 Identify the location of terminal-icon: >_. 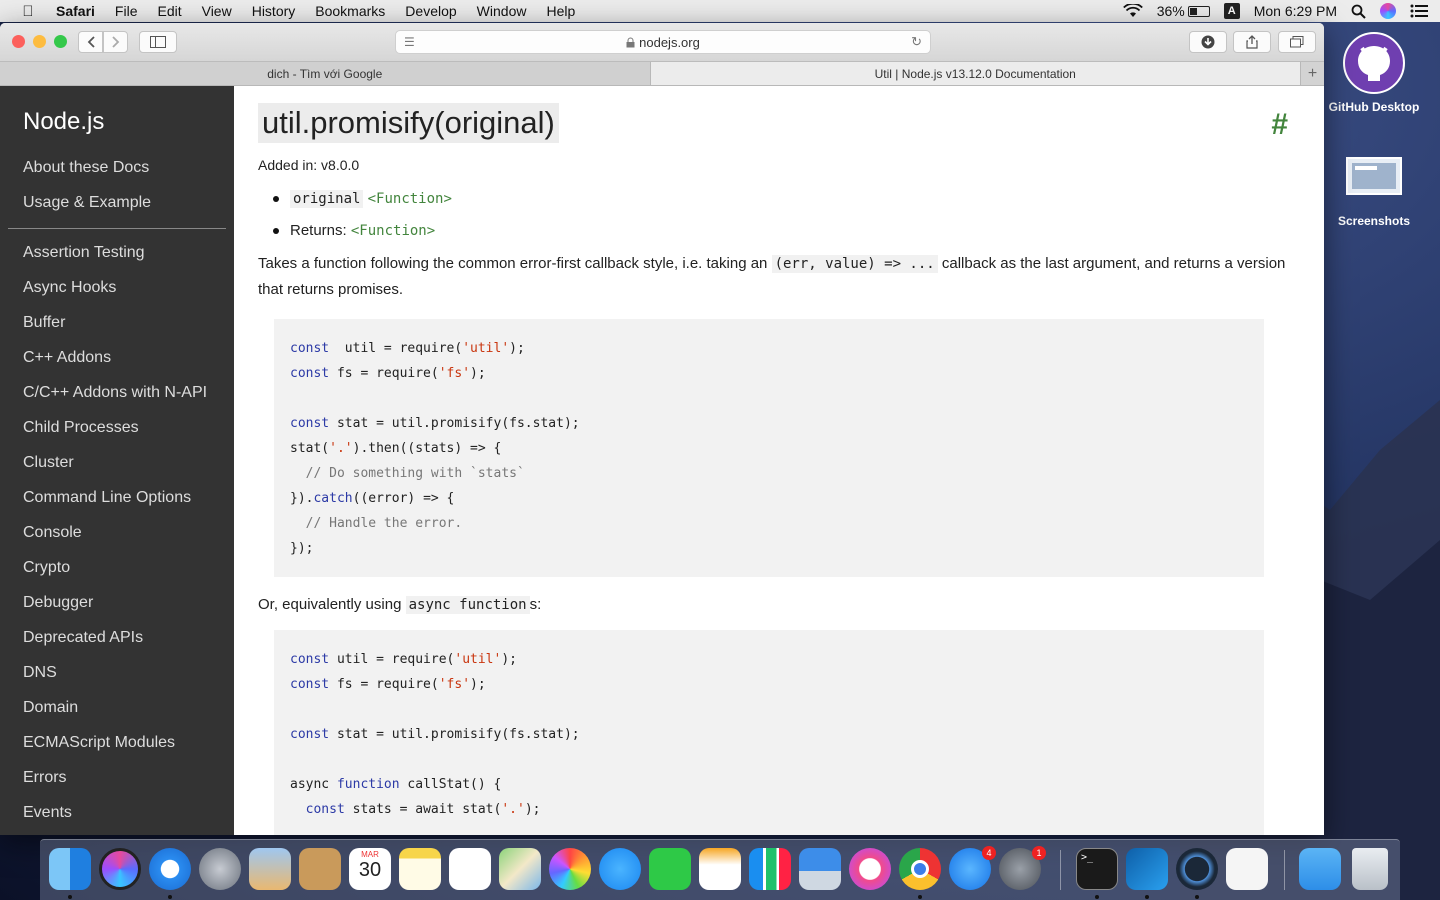
(1097, 869).